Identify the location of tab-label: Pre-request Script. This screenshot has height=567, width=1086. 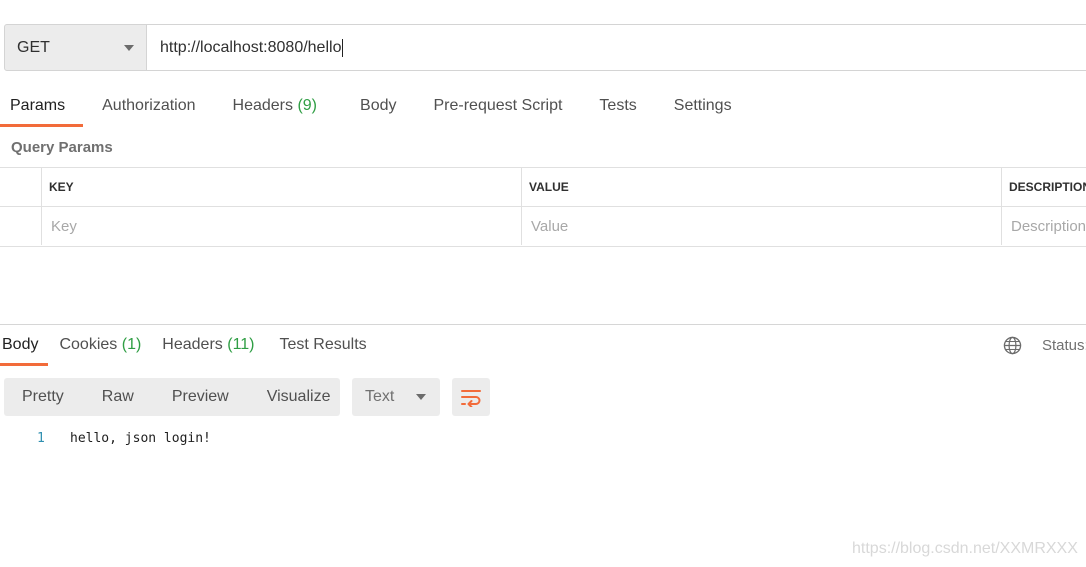
(498, 105).